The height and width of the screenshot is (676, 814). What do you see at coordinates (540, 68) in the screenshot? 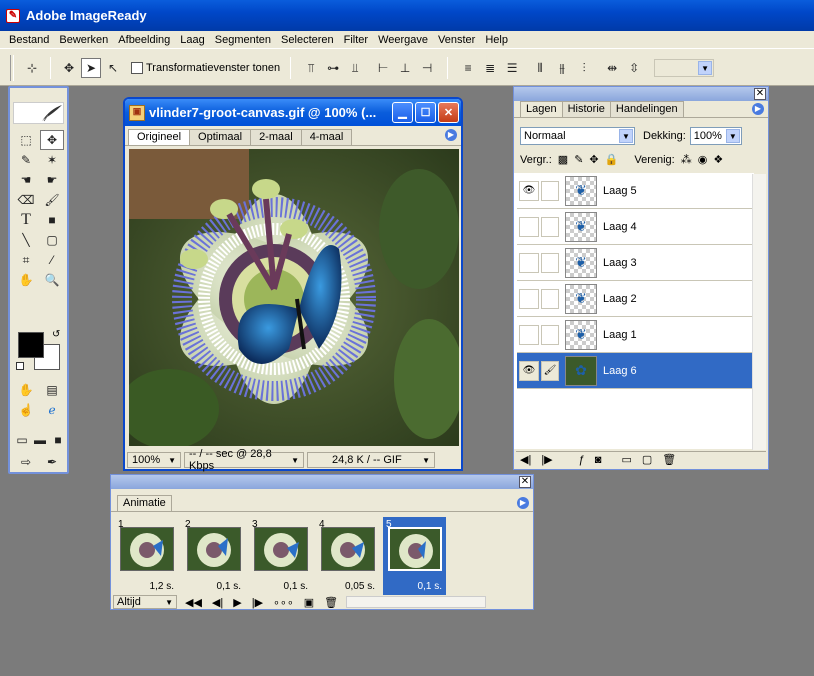
I see `distribute-left-icon: ⫴` at bounding box center [540, 68].